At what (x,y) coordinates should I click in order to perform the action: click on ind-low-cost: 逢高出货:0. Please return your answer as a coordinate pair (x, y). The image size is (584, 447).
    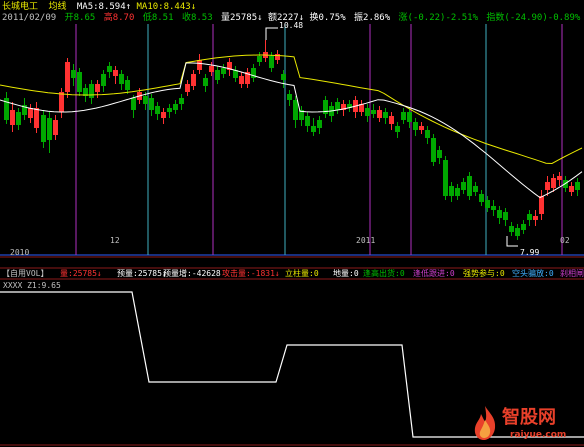
    Looking at the image, I should click on (384, 273).